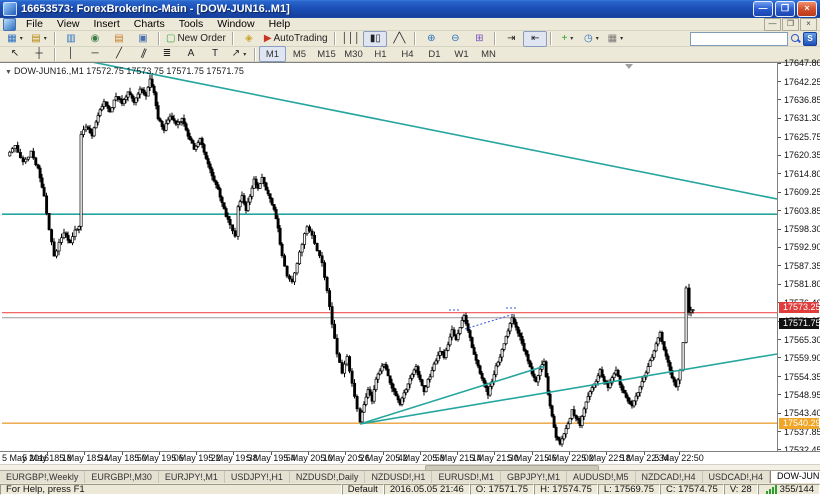 The image size is (820, 495). I want to click on zoom-in-button: ⊕, so click(431, 39).